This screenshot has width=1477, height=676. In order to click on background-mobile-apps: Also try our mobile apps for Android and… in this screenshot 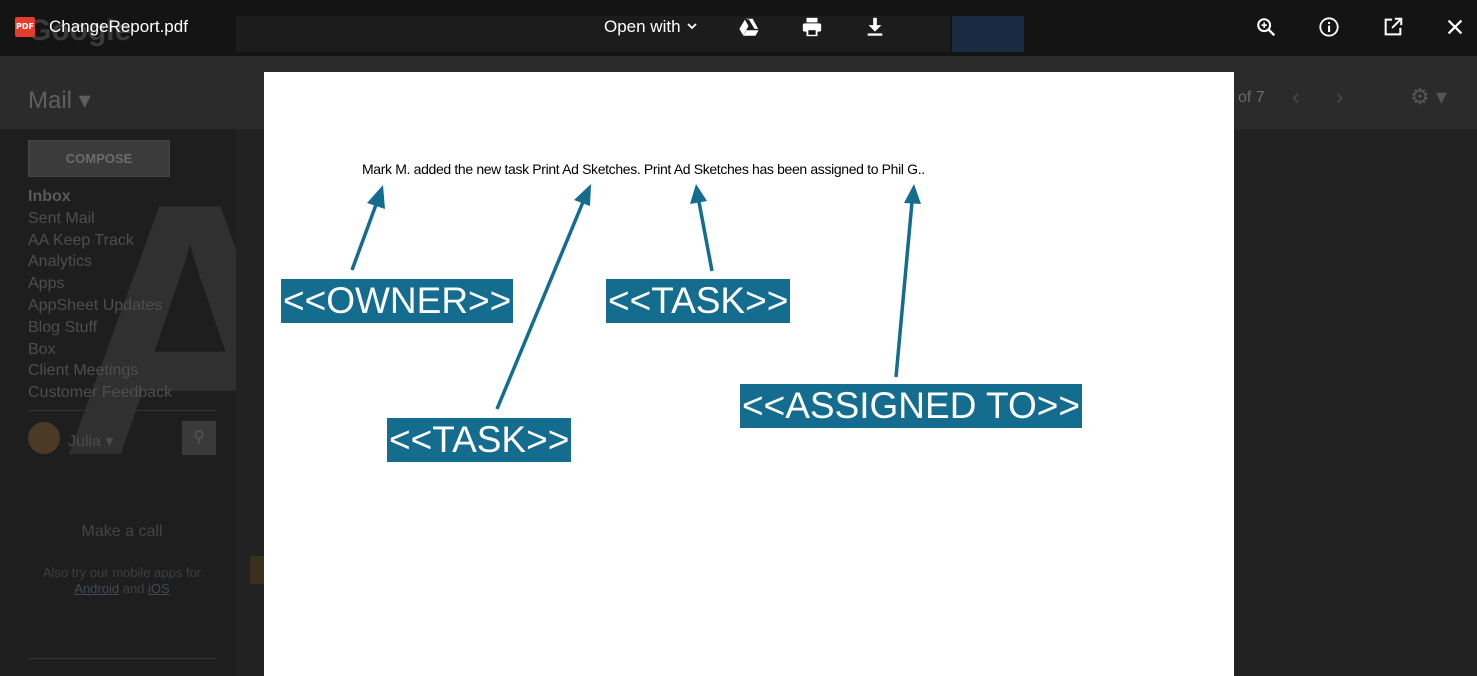, I will do `click(122, 580)`.